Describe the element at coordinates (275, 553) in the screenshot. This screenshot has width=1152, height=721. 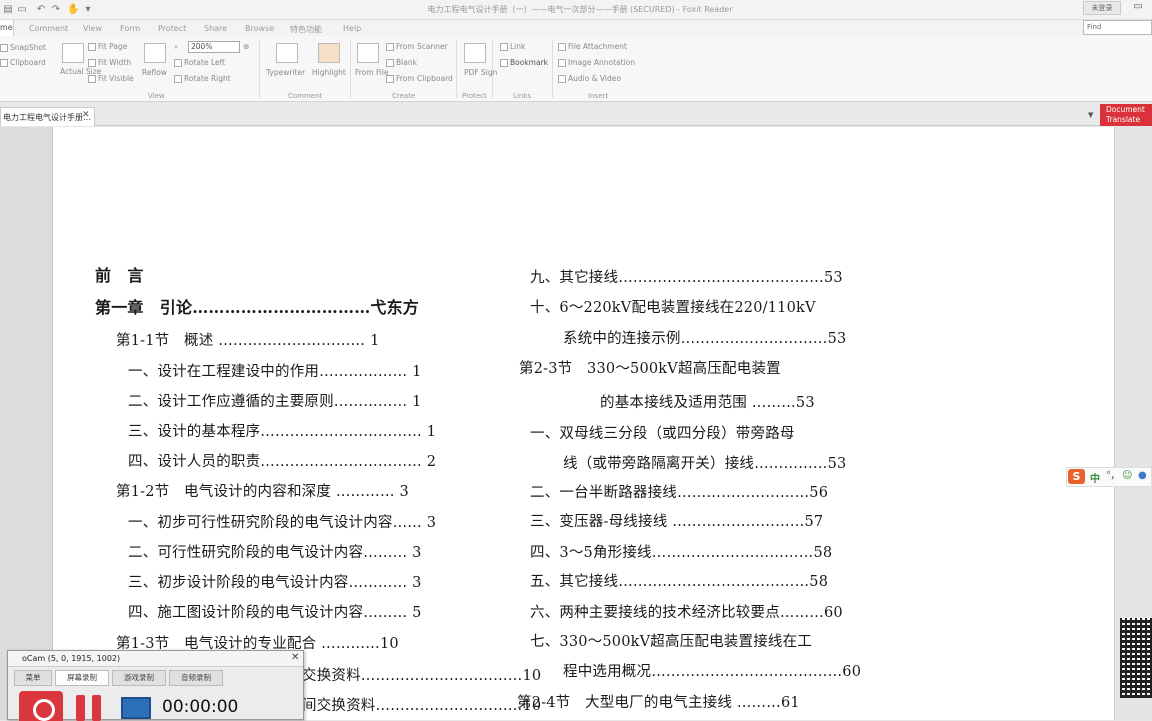
I see `toc-line: 二、可行性研究阶段的电气设计内容……… 3` at that location.